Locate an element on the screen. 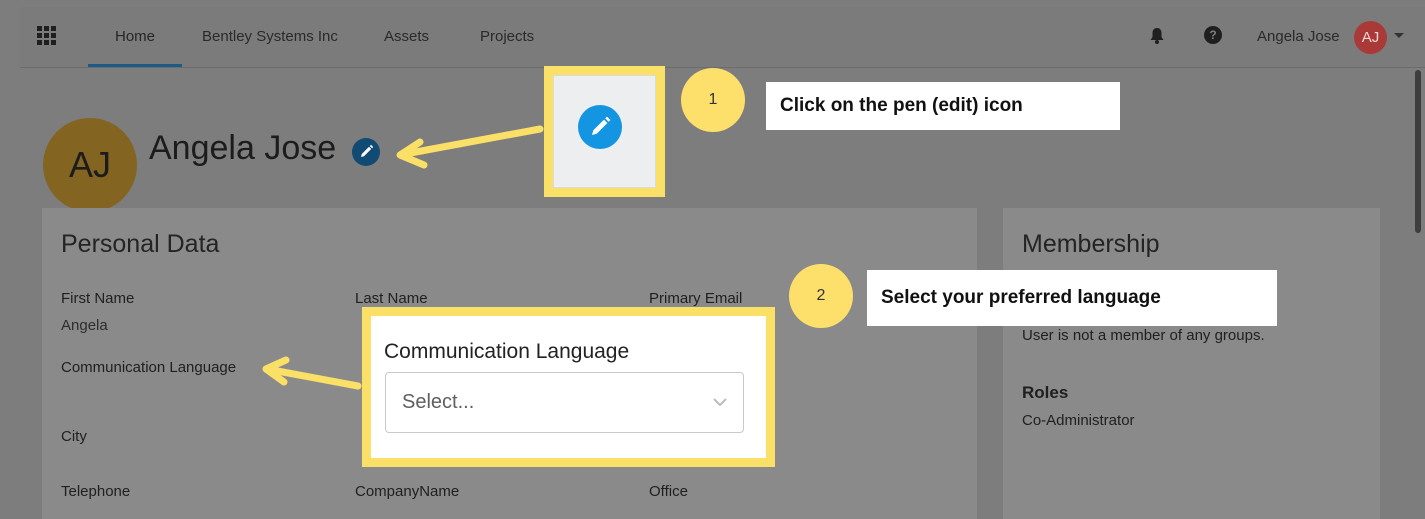 The image size is (1425, 519). edit-button-zoomed is located at coordinates (600, 127).